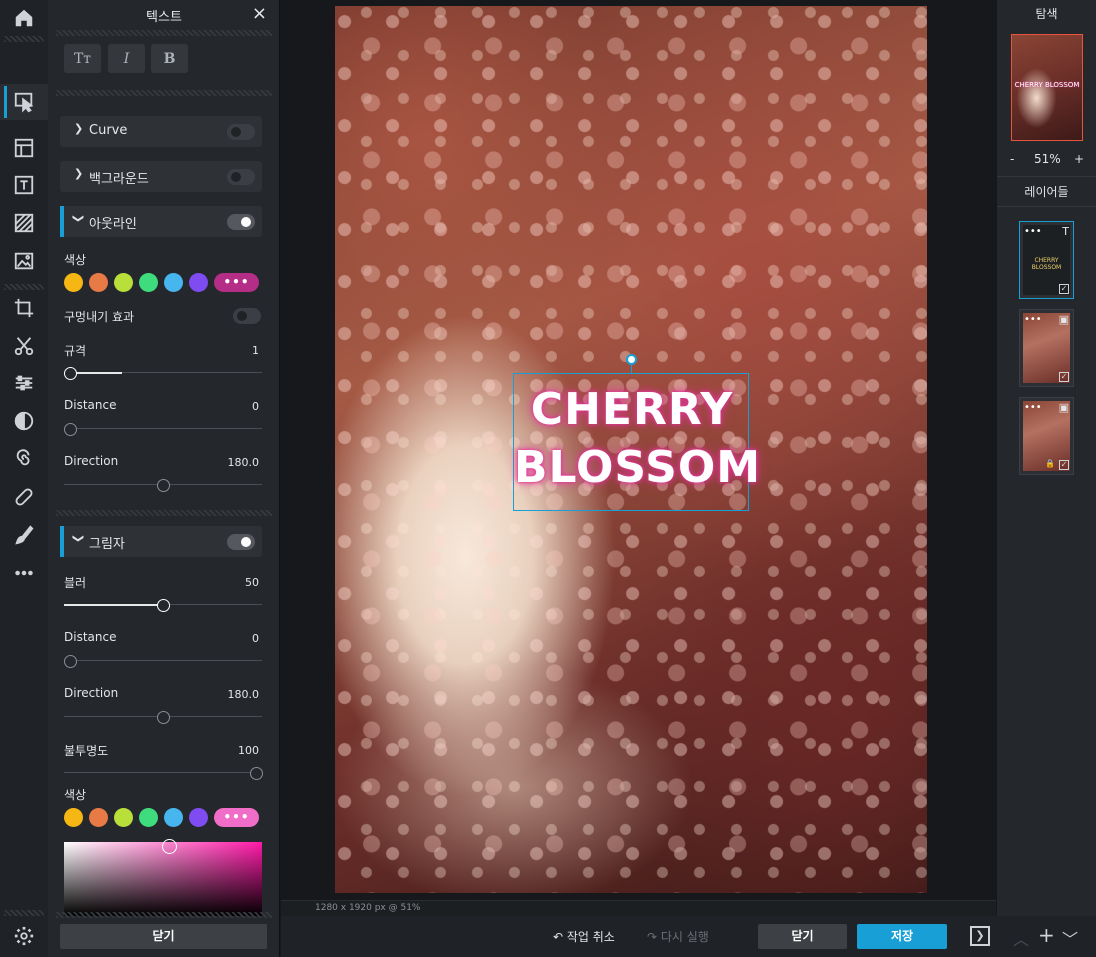 This screenshot has width=1096, height=957. Describe the element at coordinates (82, 58) in the screenshot. I see `font-size-button: Tт` at that location.